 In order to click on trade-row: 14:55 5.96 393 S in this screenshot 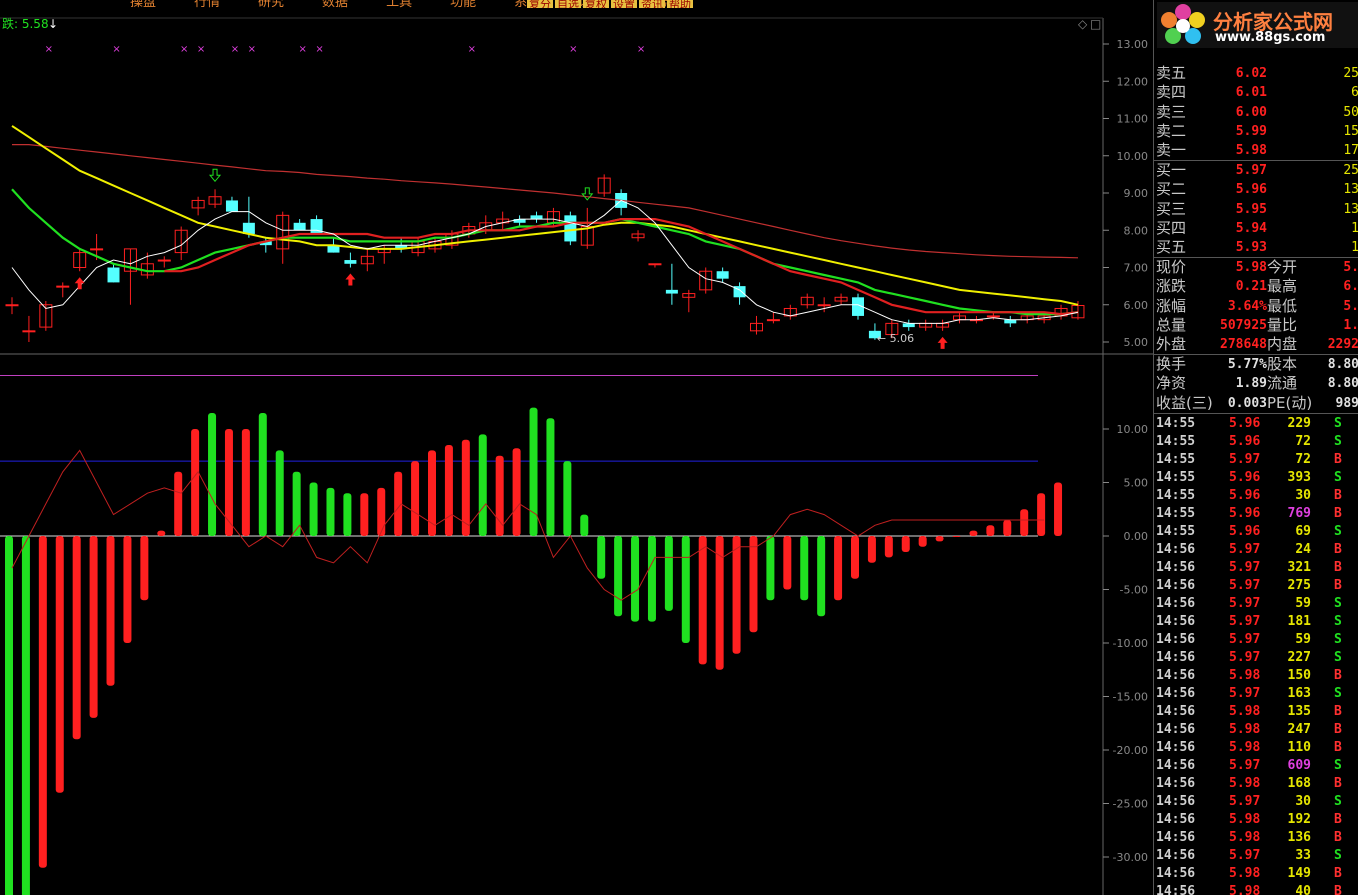, I will do `click(1256, 478)`.